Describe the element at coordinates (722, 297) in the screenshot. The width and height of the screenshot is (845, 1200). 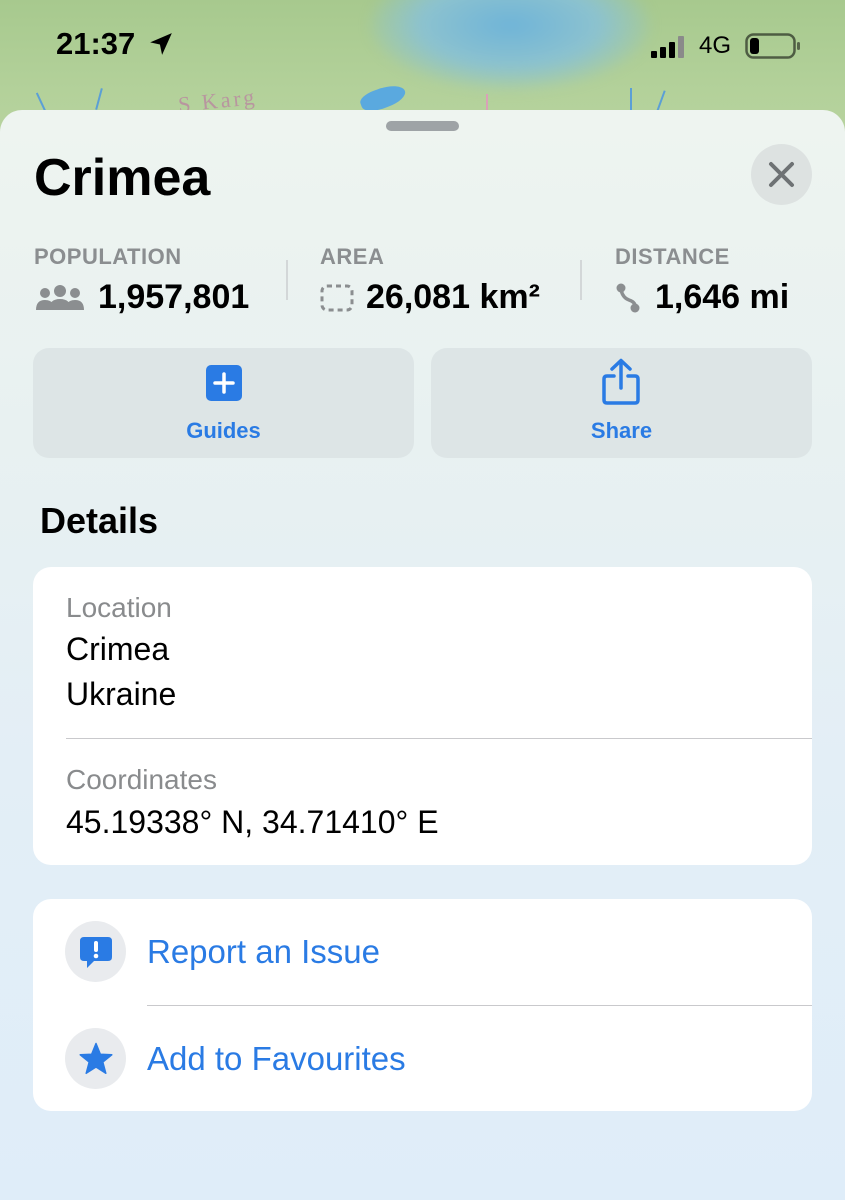
I see `distance-value: 1,646 mi` at that location.